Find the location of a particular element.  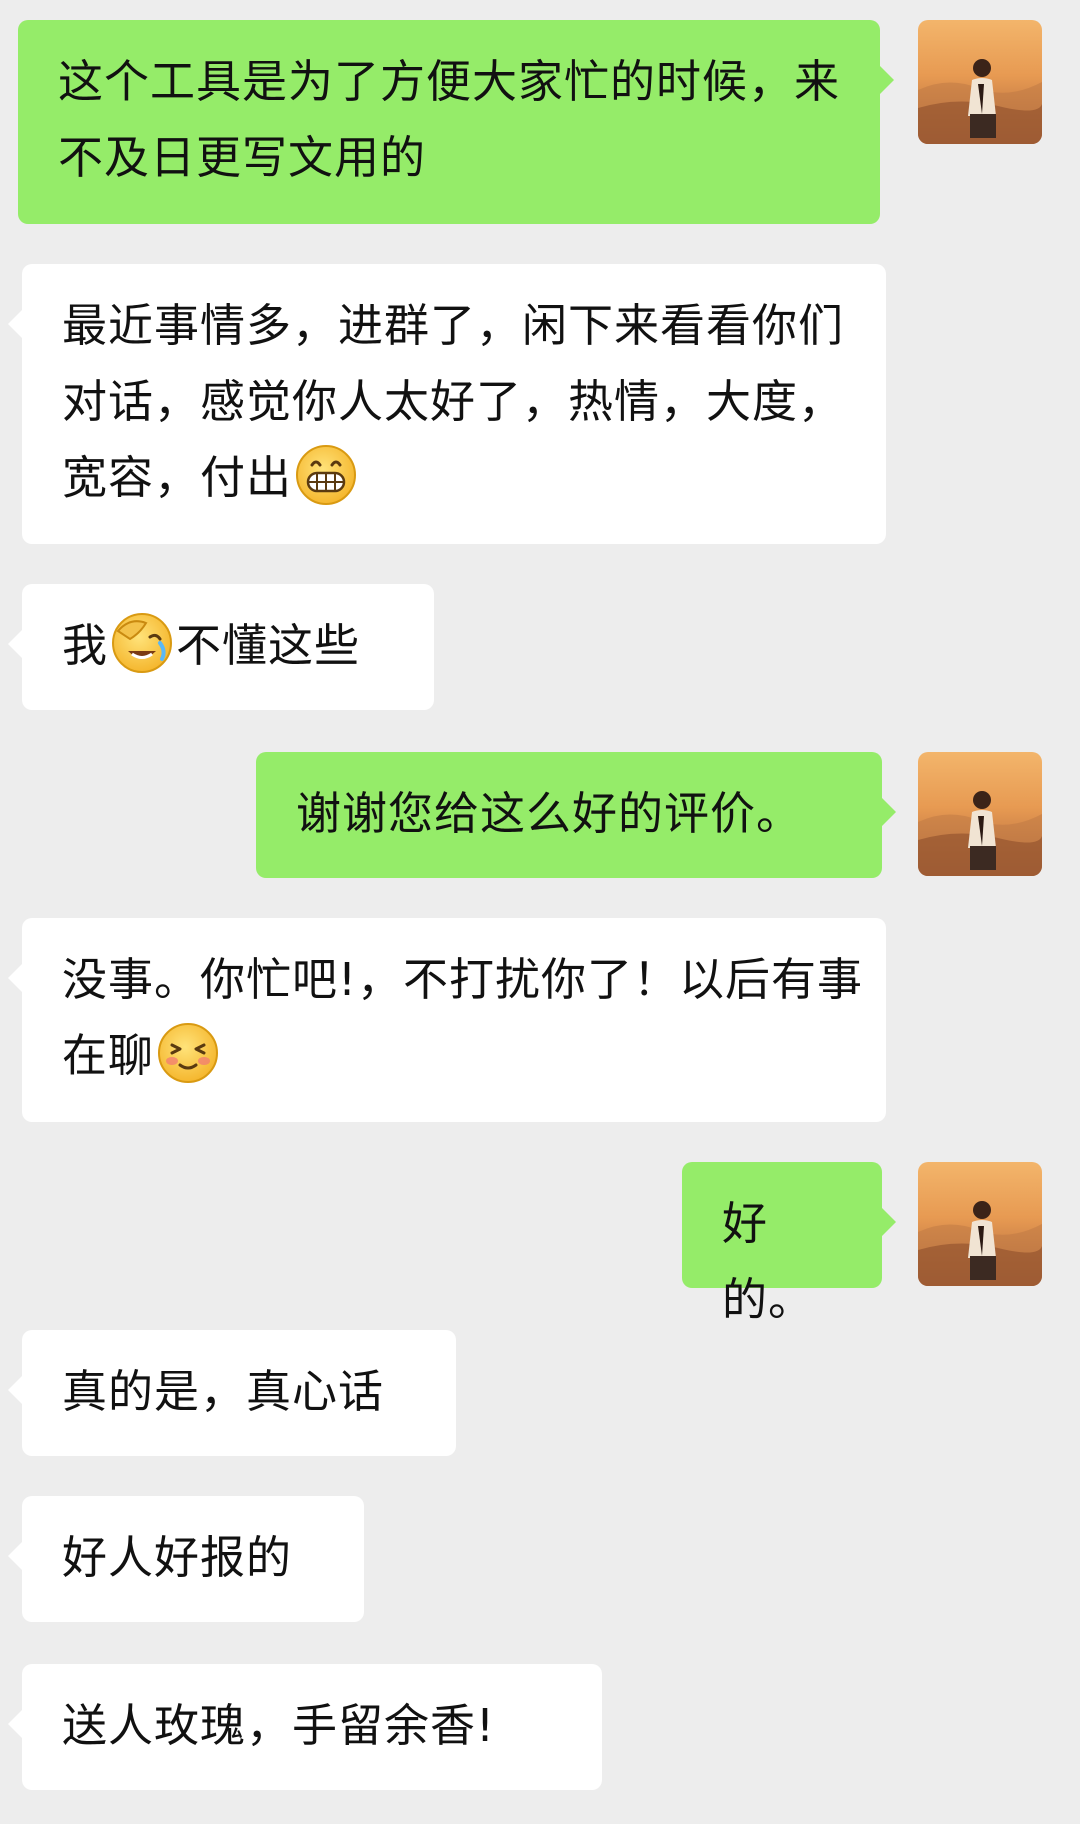

received-message-bubble: 送人玫瑰，手留余香! is located at coordinates (305, 1727).